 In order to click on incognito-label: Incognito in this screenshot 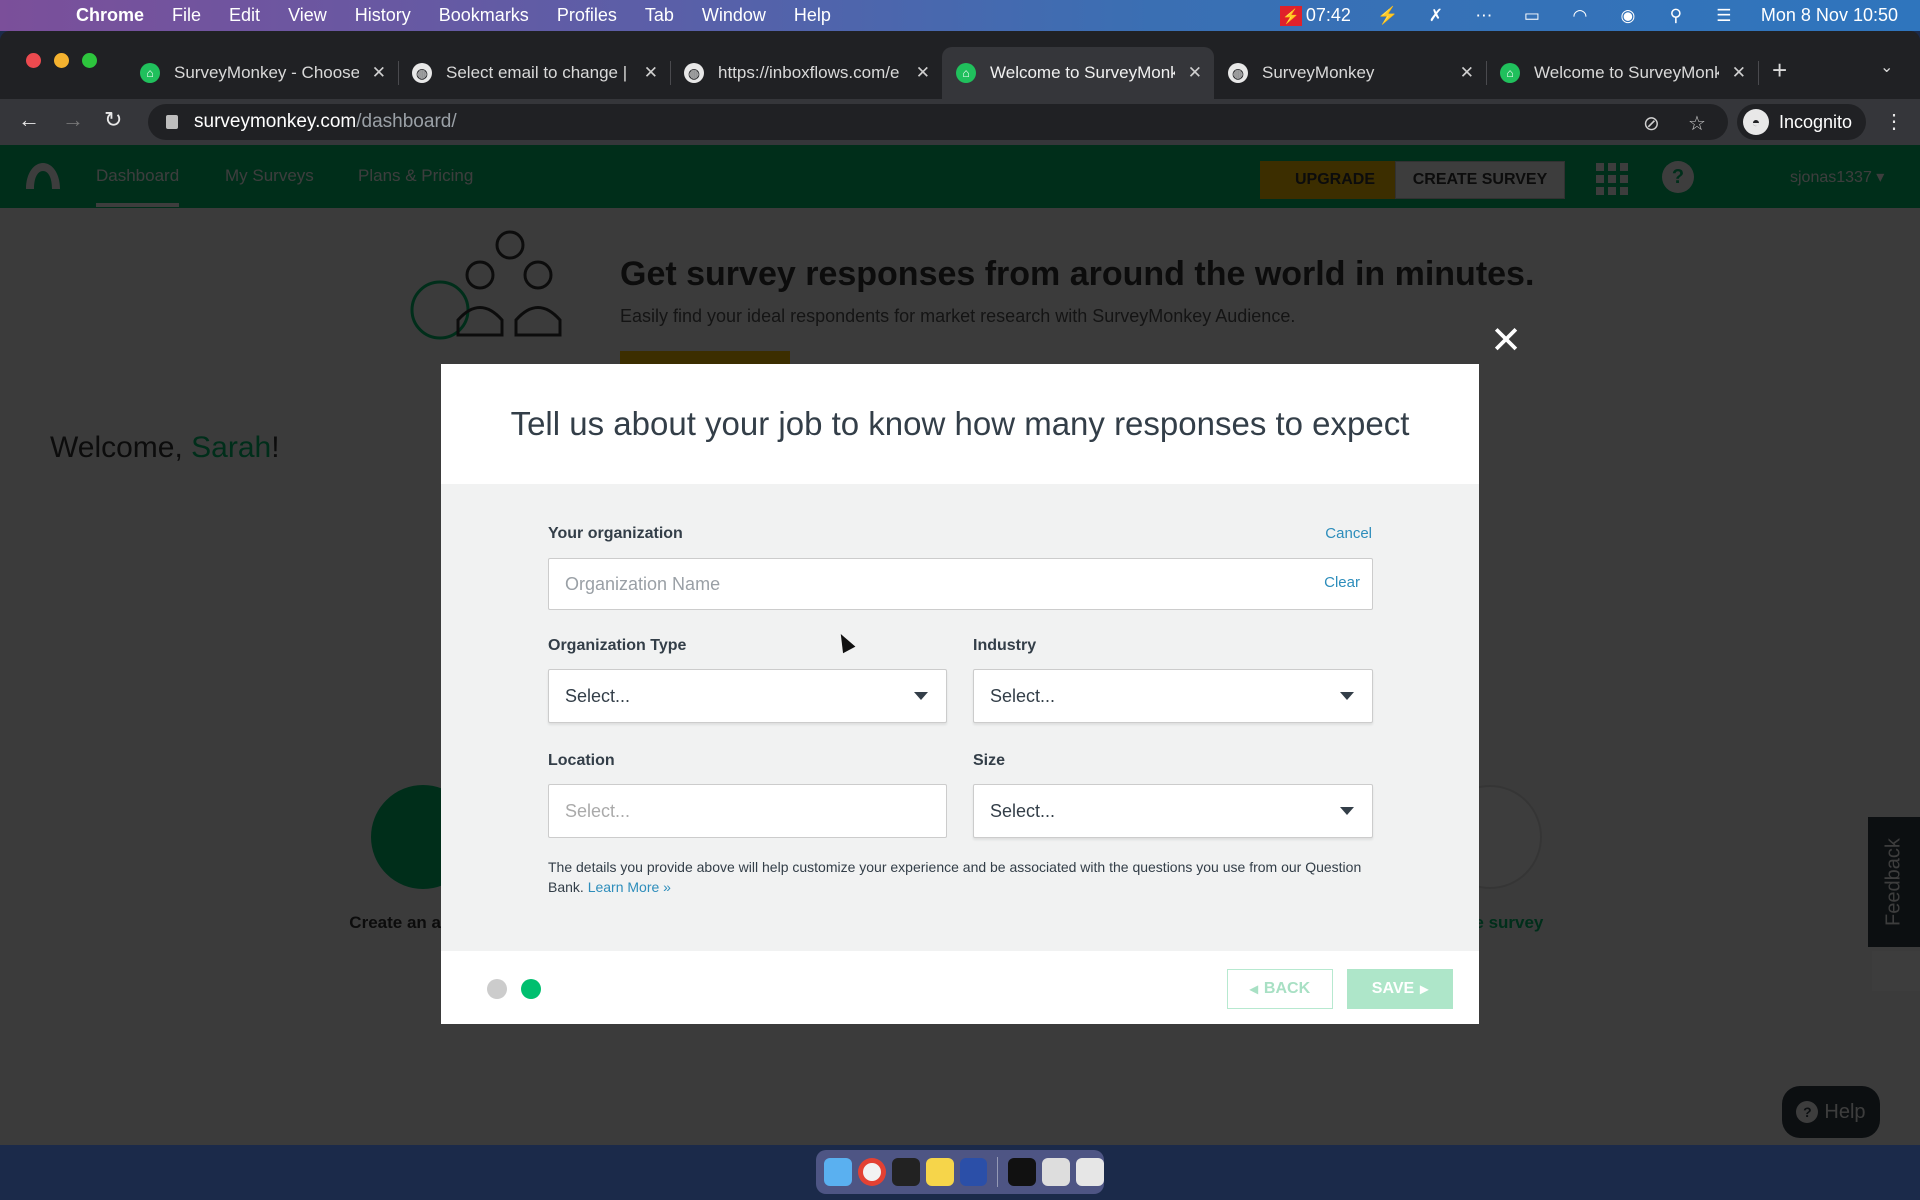, I will do `click(1816, 121)`.